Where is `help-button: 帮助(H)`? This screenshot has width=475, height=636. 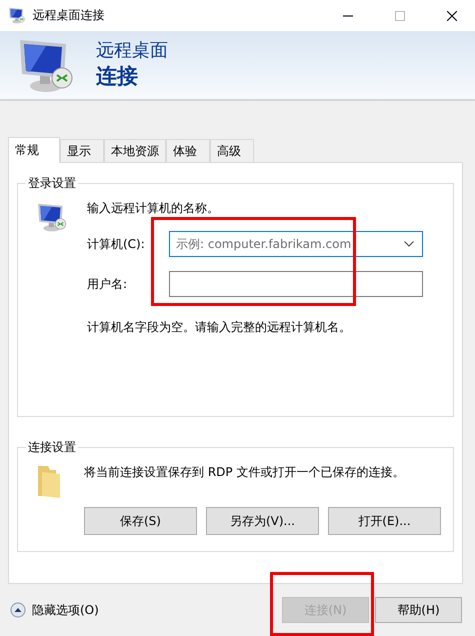 help-button: 帮助(H) is located at coordinates (418, 610).